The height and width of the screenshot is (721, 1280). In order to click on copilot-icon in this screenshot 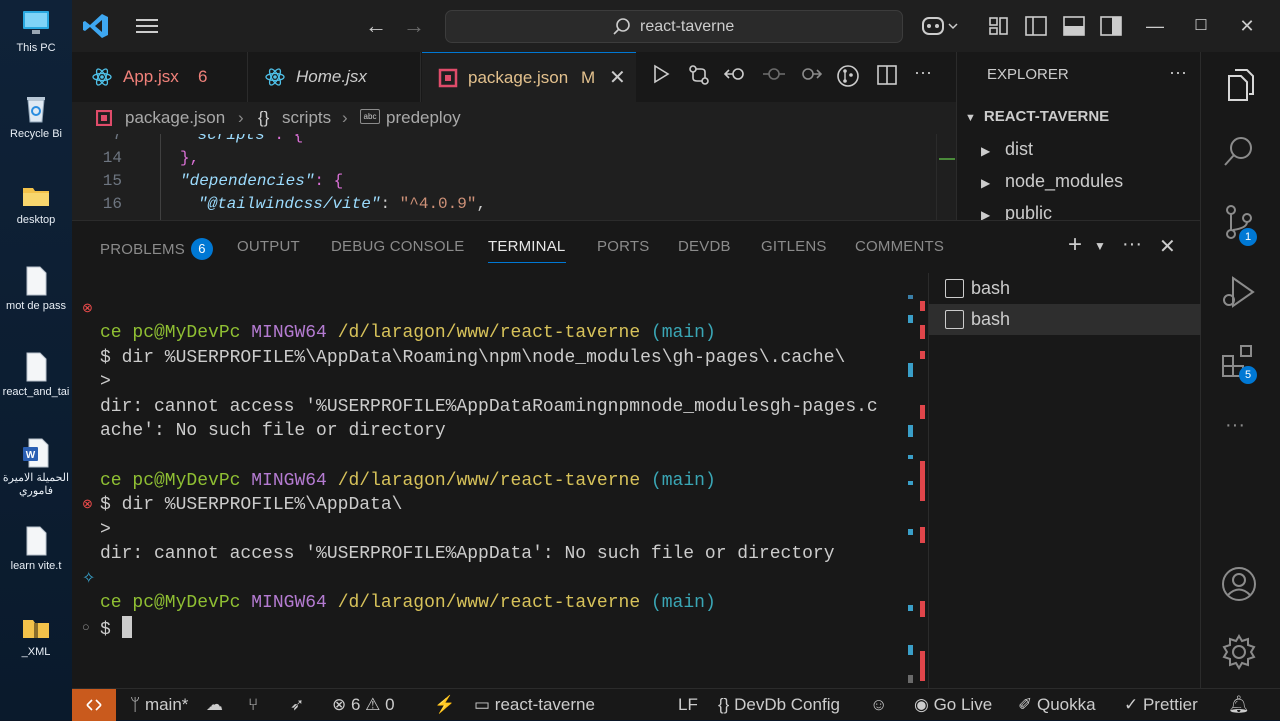, I will do `click(940, 26)`.